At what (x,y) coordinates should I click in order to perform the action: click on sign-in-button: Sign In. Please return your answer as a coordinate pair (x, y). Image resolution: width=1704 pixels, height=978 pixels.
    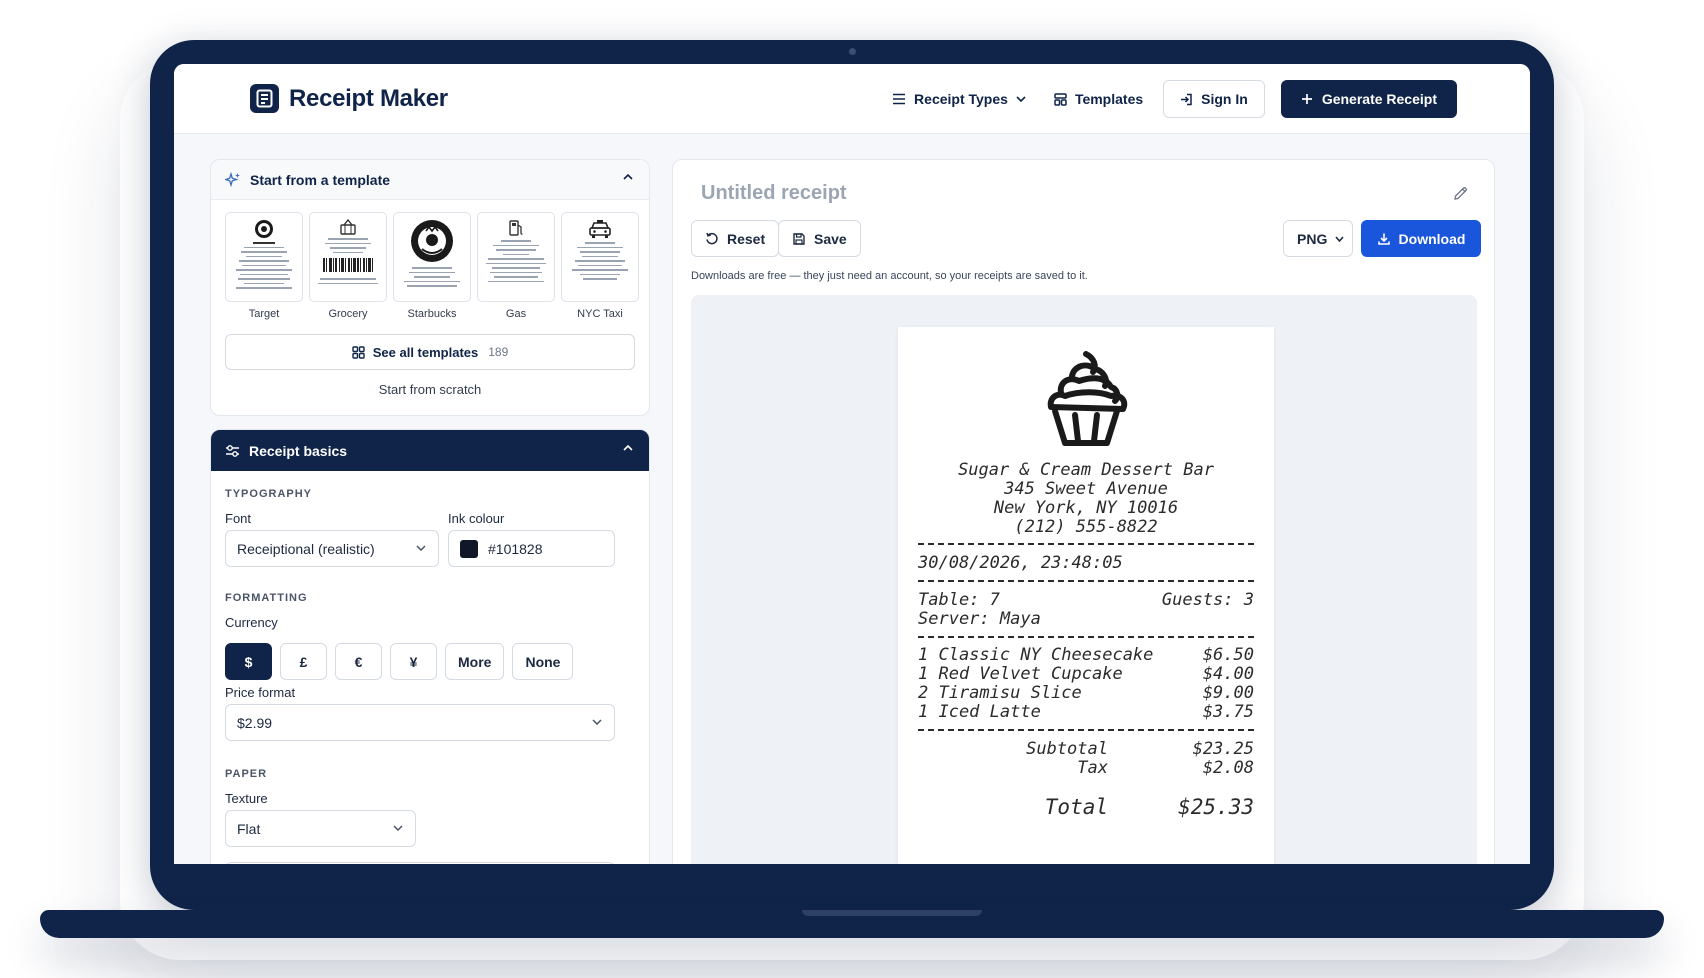
    Looking at the image, I should click on (1214, 99).